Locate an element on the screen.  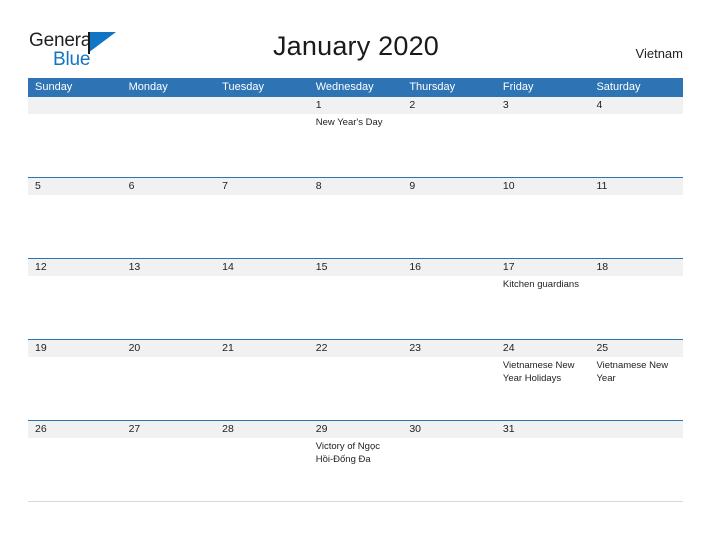
day-number: 17 is located at coordinates (543, 267).